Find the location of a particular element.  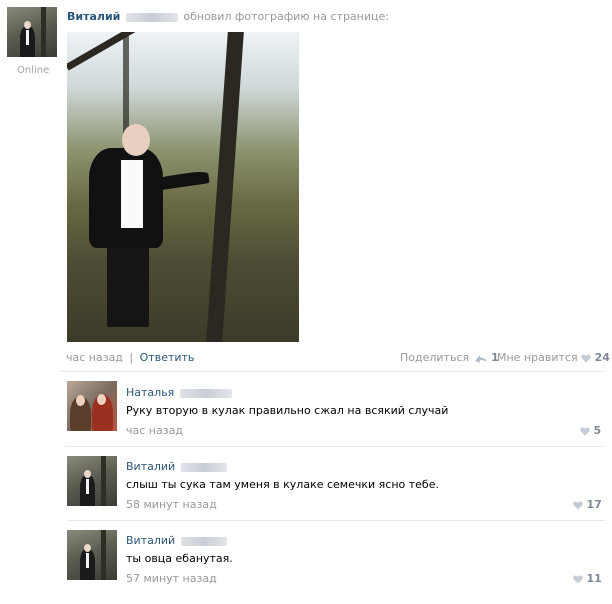

like-button: Мне нравится 24 is located at coordinates (553, 357).